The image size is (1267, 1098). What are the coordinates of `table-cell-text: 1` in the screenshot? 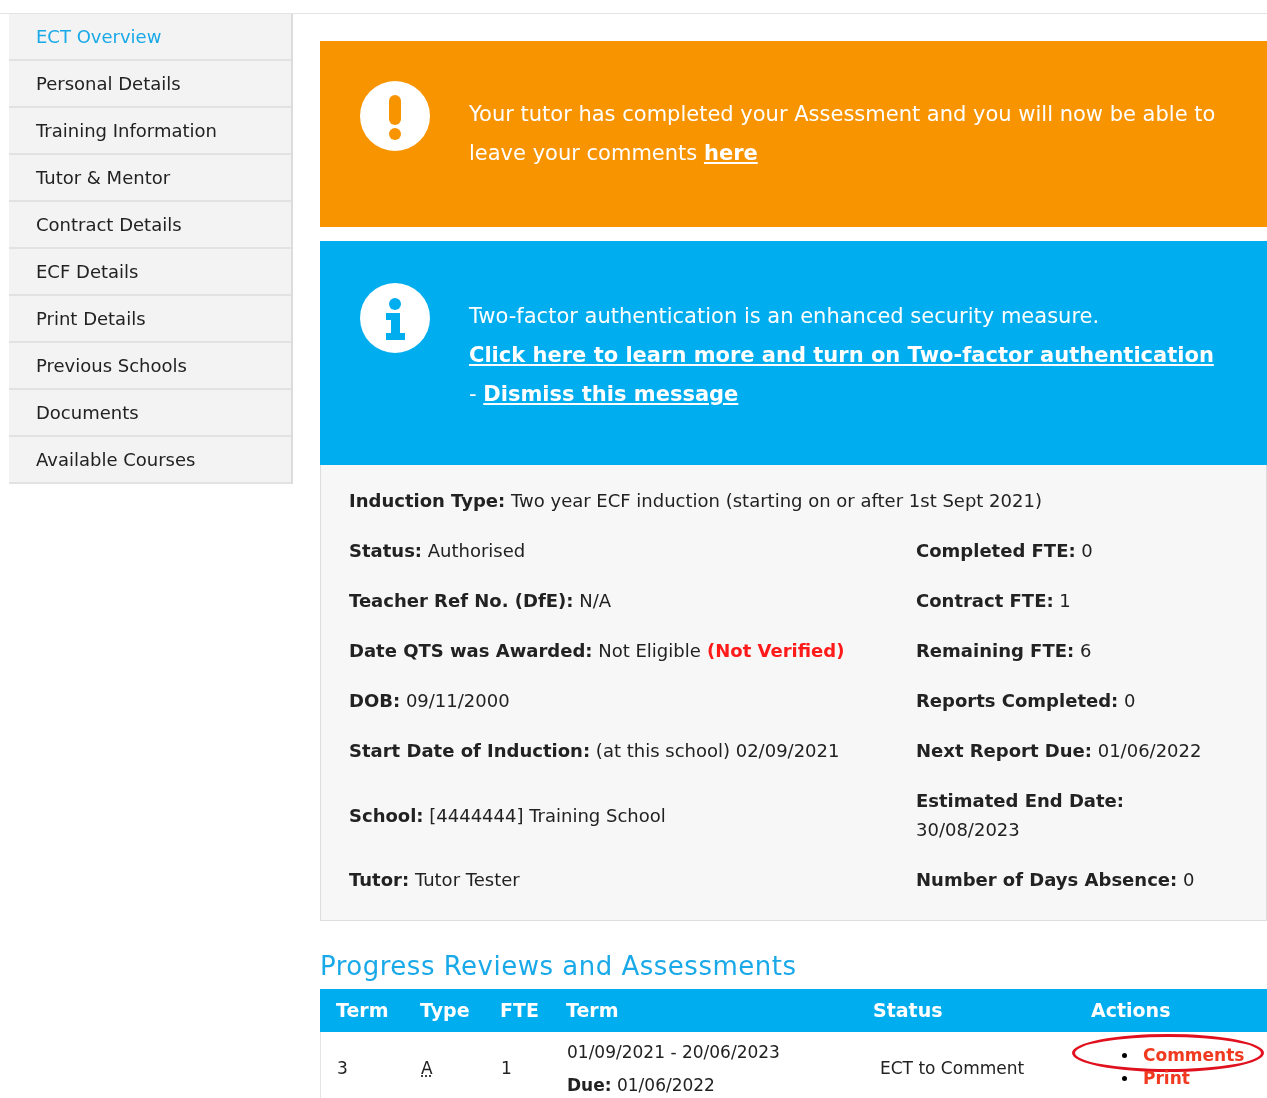 It's located at (507, 1069).